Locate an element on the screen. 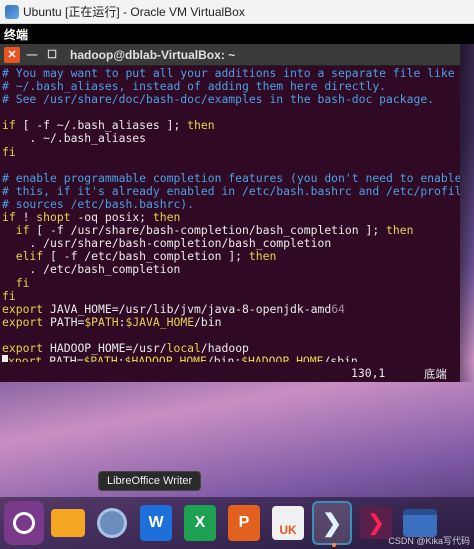 This screenshot has width=474, height=549. terminal-token: : is located at coordinates (121, 358).